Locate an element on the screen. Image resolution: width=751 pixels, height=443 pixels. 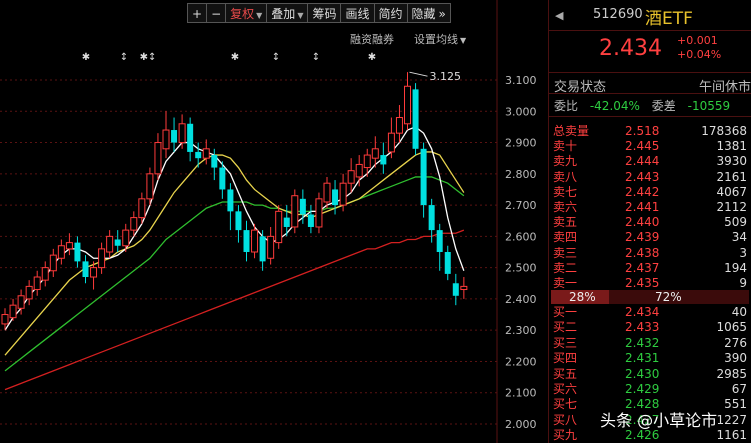
zoom-in-button: + is located at coordinates (197, 13).